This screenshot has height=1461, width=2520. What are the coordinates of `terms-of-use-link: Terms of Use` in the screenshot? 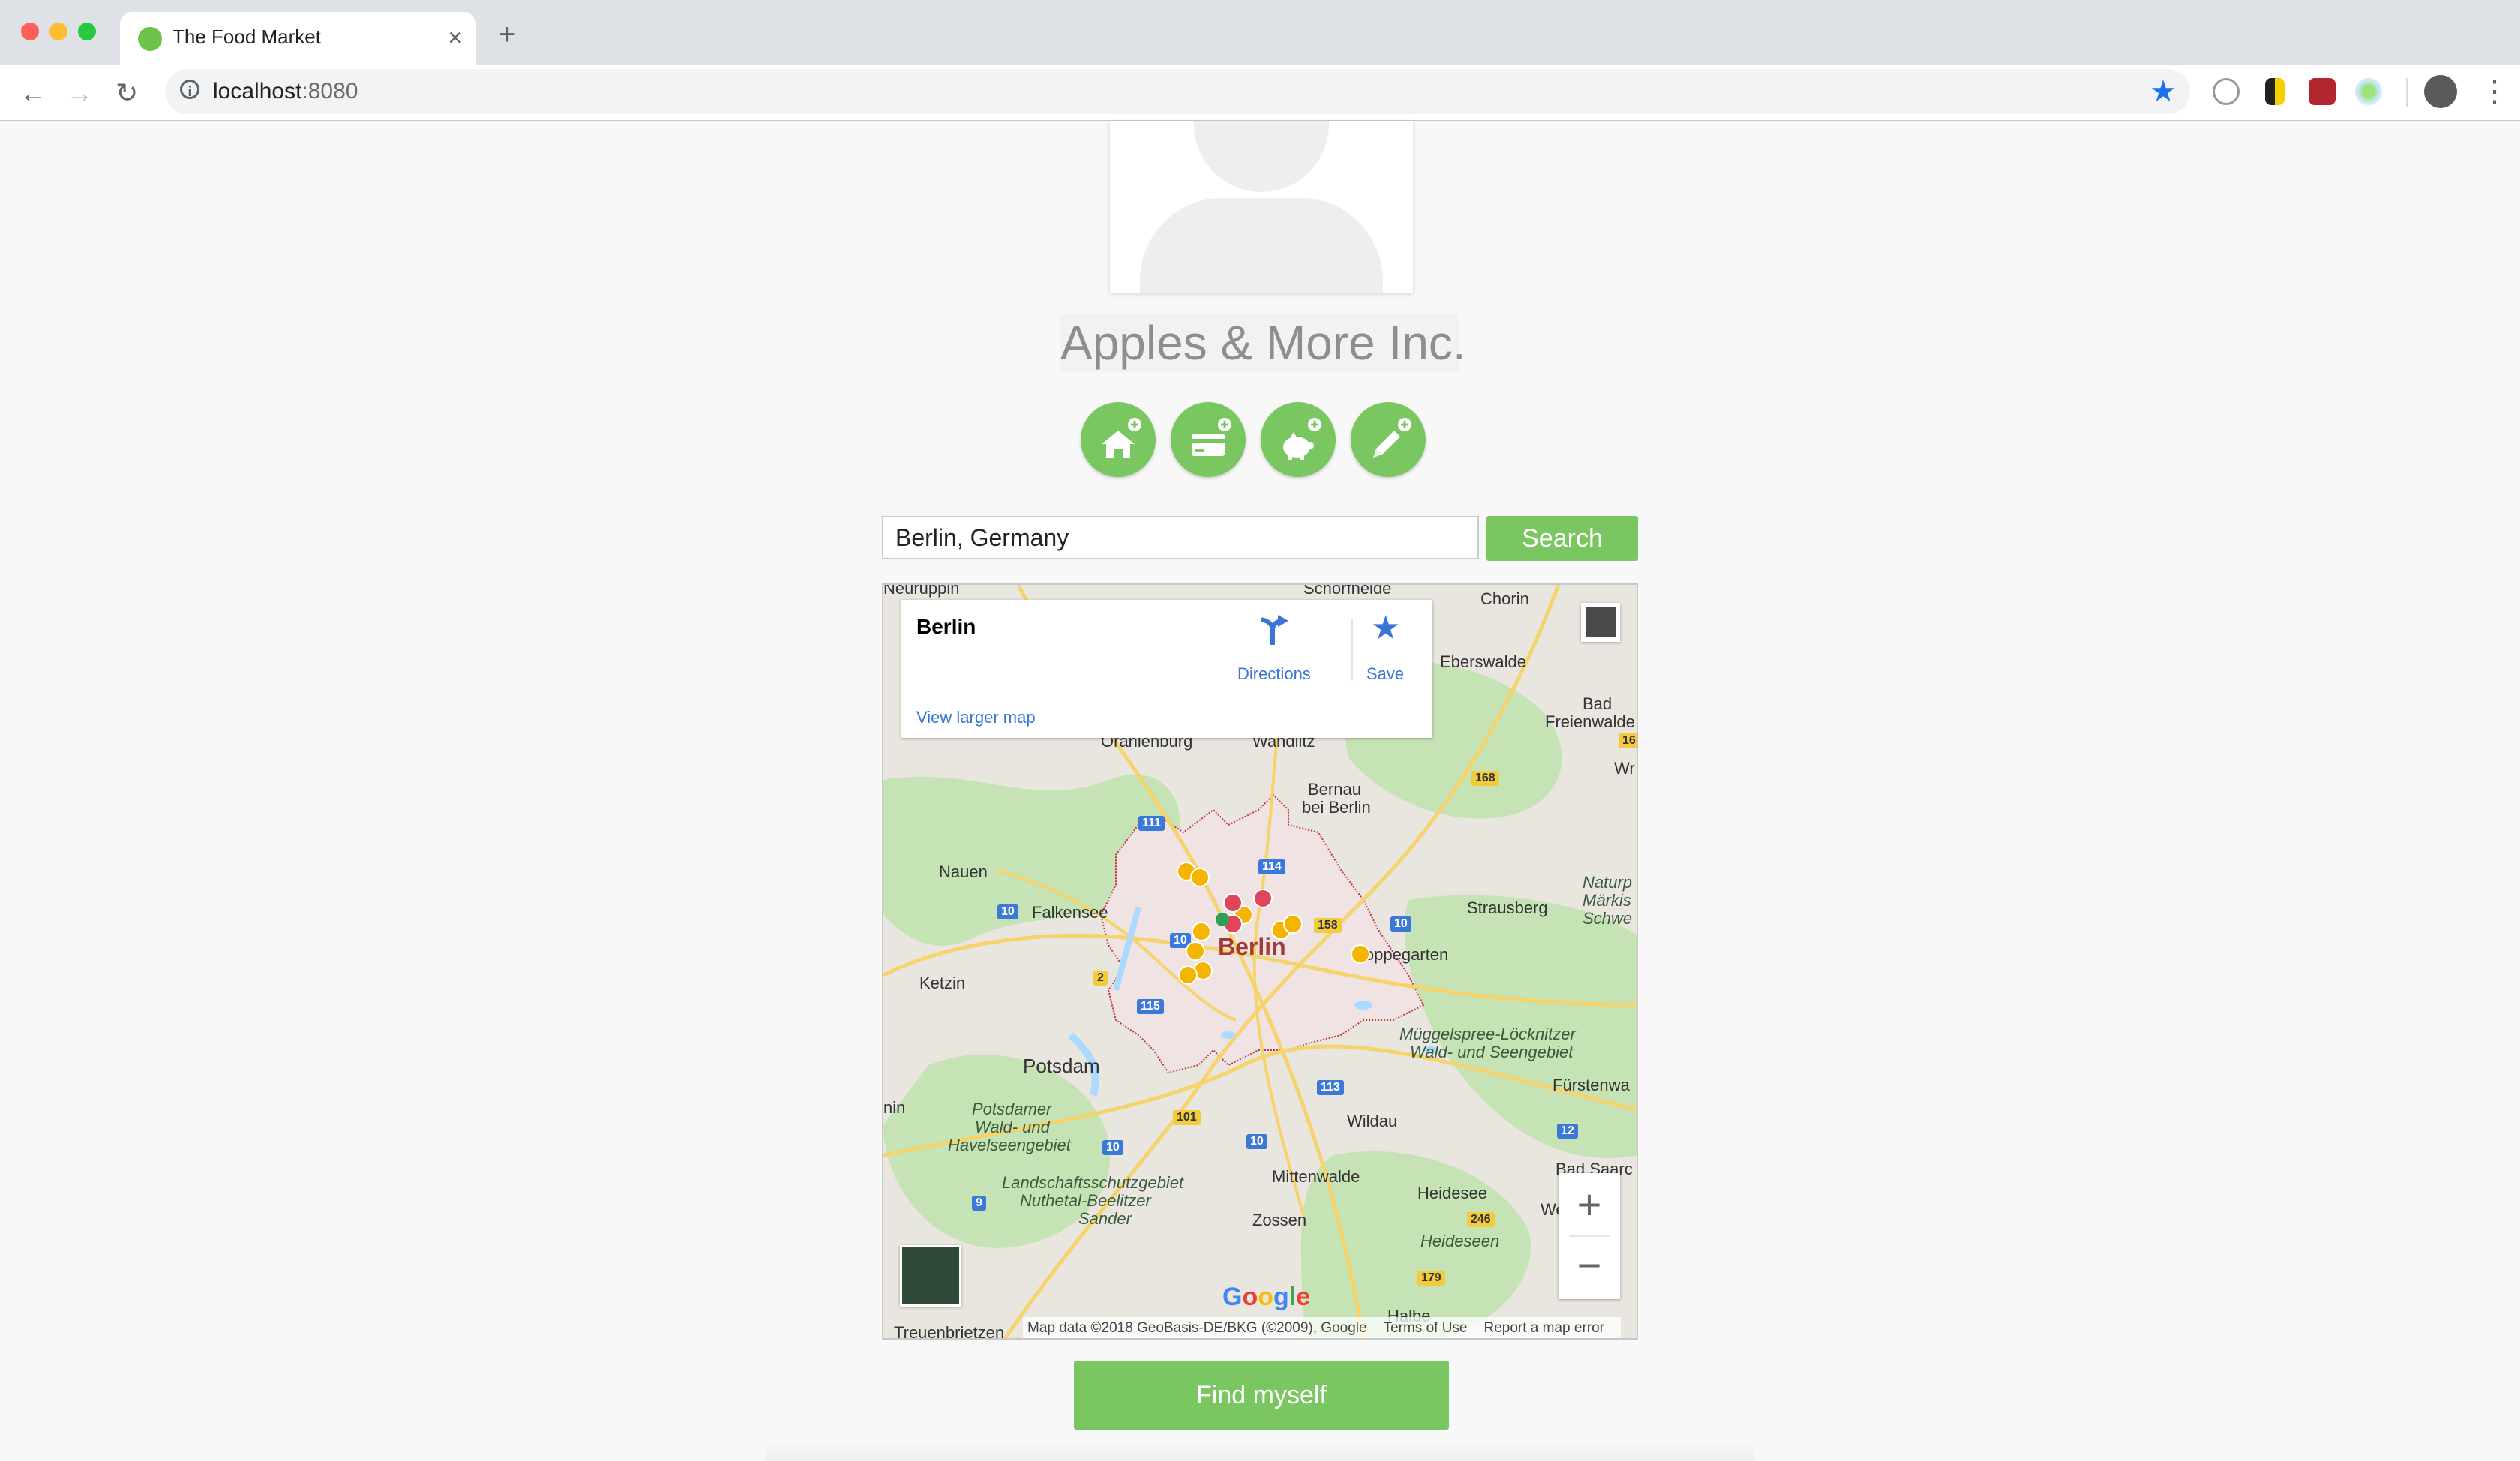 It's located at (1426, 1328).